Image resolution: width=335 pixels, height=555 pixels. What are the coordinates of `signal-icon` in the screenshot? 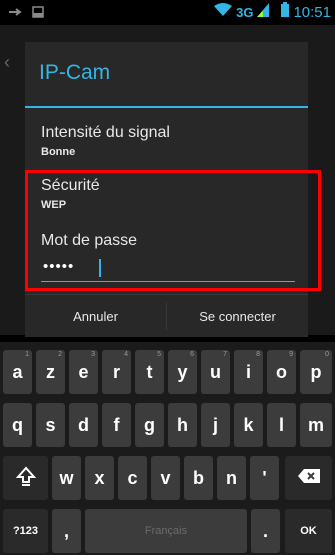 It's located at (263, 12).